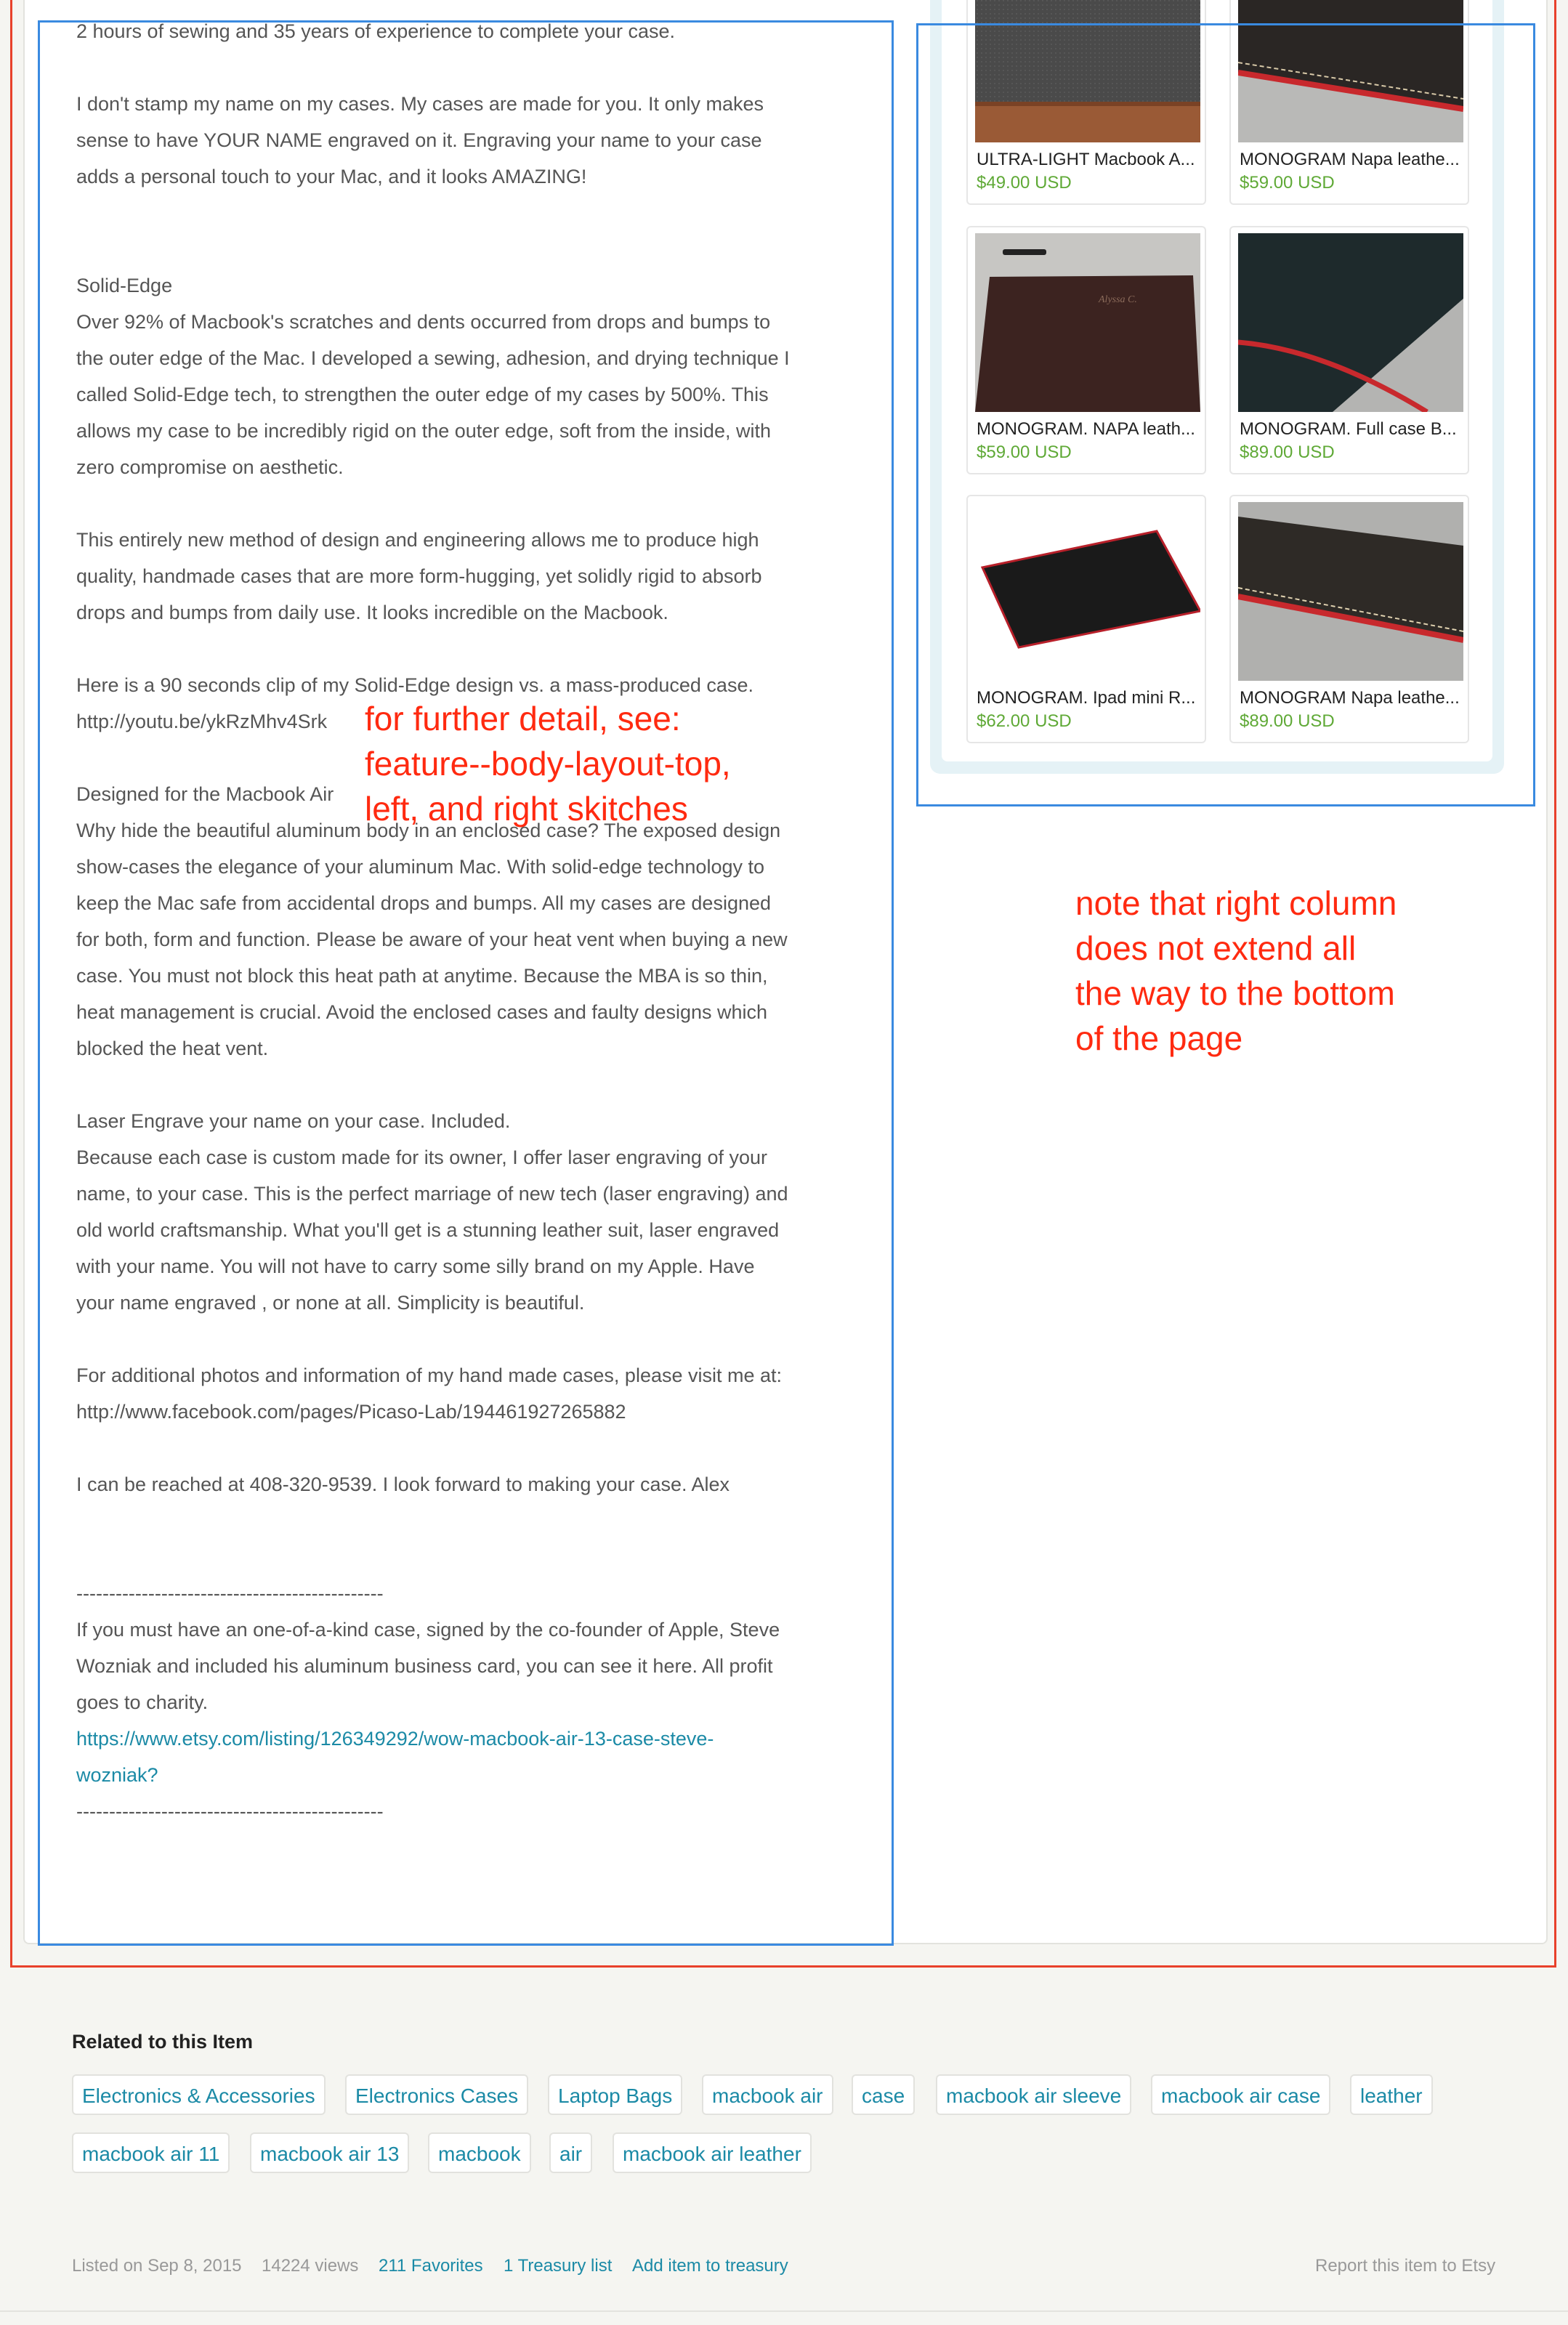 The height and width of the screenshot is (2325, 1568). Describe the element at coordinates (1405, 2266) in the screenshot. I see `report-item-link: Report this item to Etsy` at that location.